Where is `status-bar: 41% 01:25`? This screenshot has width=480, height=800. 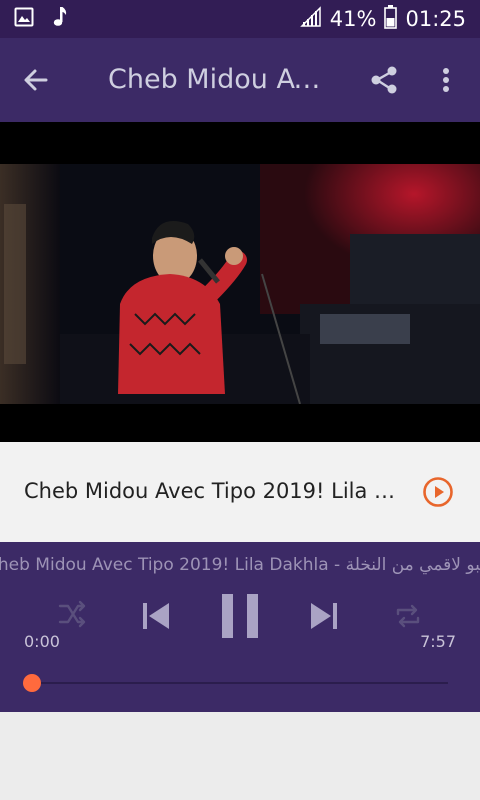
status-bar: 41% 01:25 is located at coordinates (240, 19).